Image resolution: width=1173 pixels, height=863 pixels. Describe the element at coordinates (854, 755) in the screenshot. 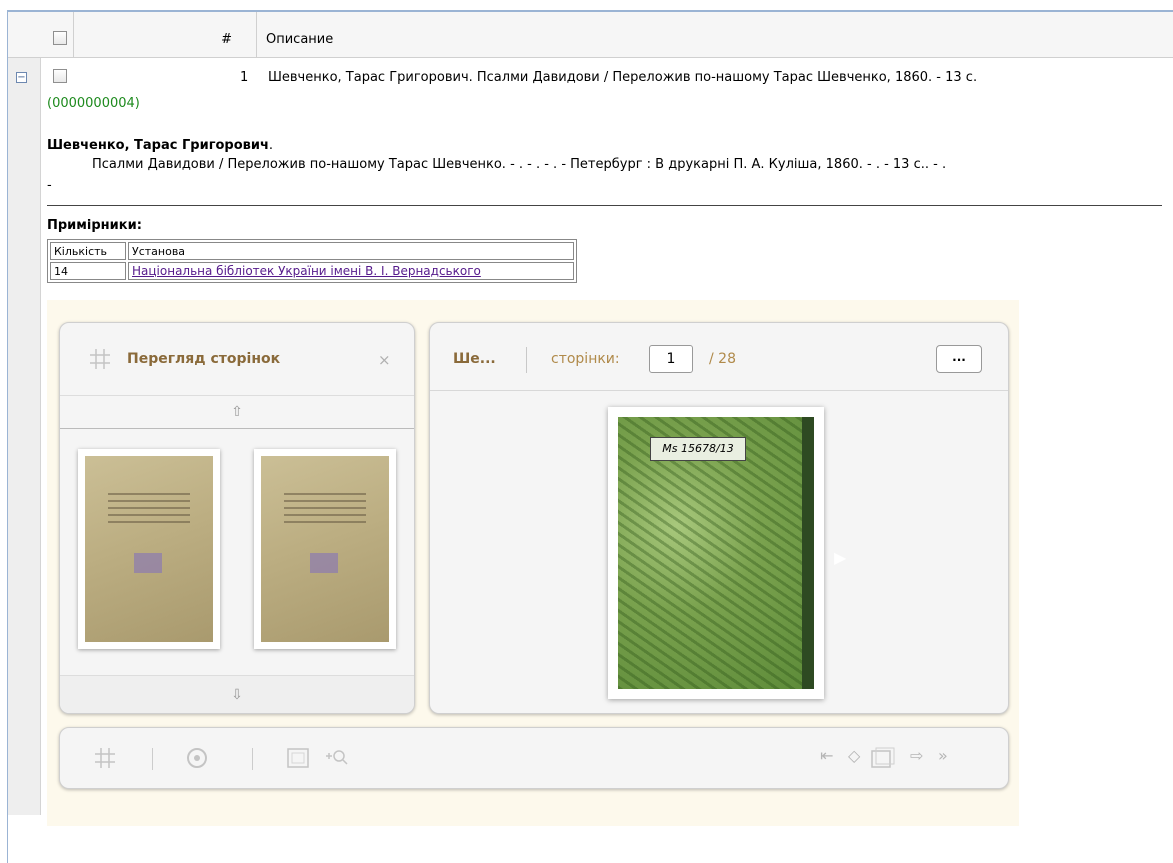

I see `previous-page-icon: ◇` at that location.